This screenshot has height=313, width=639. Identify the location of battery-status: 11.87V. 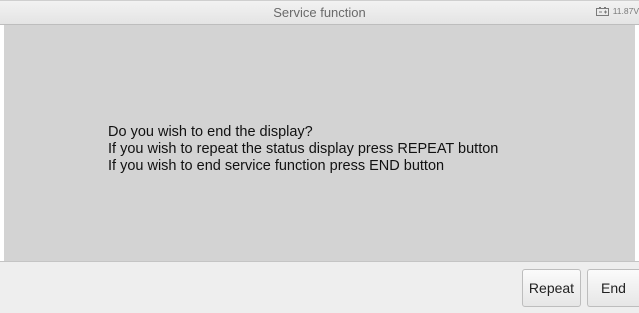
(617, 11).